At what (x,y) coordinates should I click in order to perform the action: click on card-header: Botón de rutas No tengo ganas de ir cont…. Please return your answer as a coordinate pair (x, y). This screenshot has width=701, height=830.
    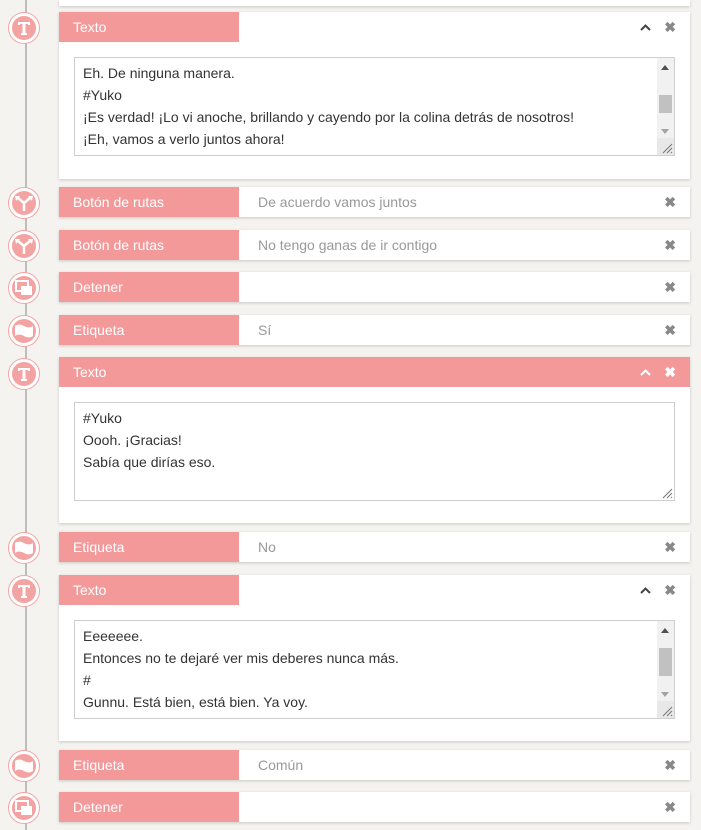
    Looking at the image, I should click on (374, 245).